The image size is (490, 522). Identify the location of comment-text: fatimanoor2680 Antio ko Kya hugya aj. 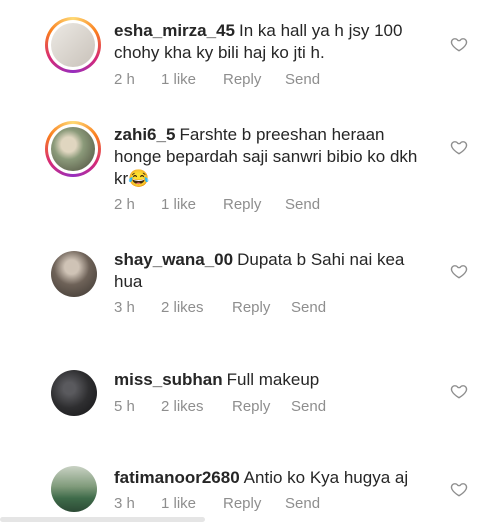
(273, 478).